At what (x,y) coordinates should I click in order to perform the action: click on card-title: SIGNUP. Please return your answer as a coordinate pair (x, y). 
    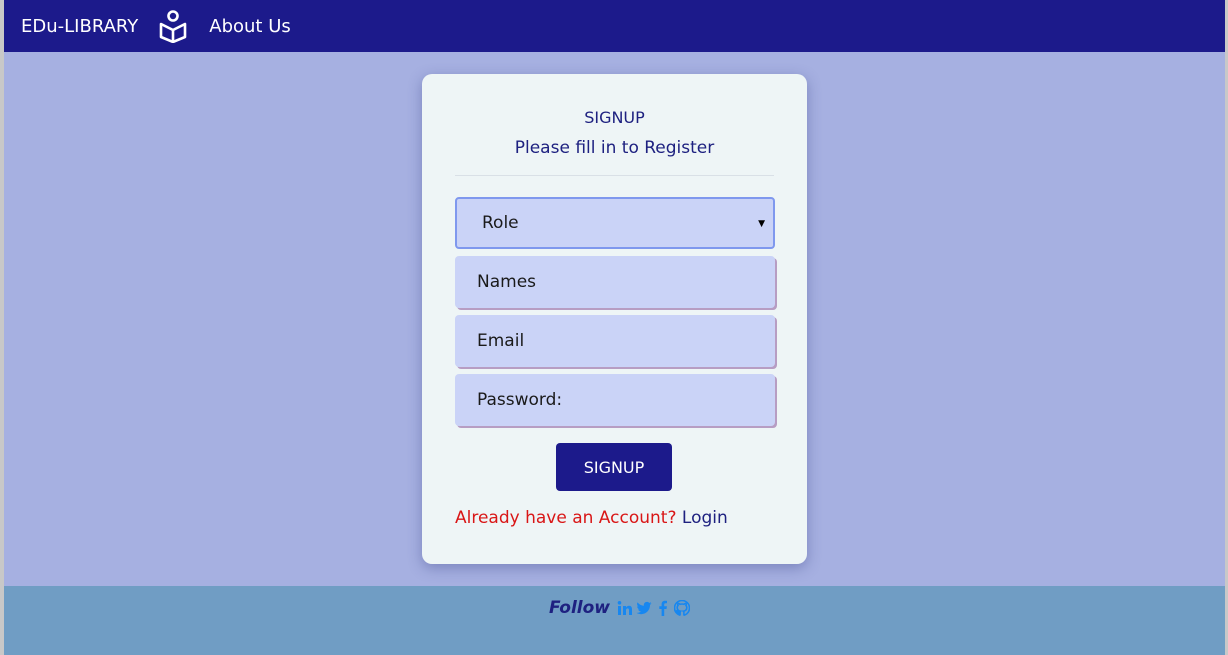
    Looking at the image, I should click on (614, 117).